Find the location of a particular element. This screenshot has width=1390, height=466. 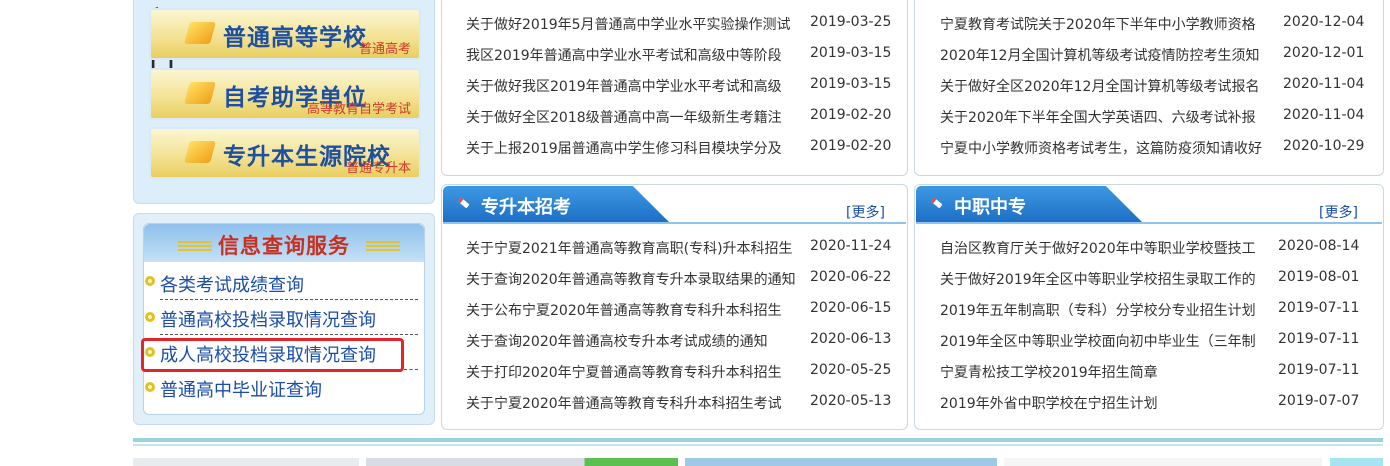

news-date: 2019-07-07 is located at coordinates (1319, 401).